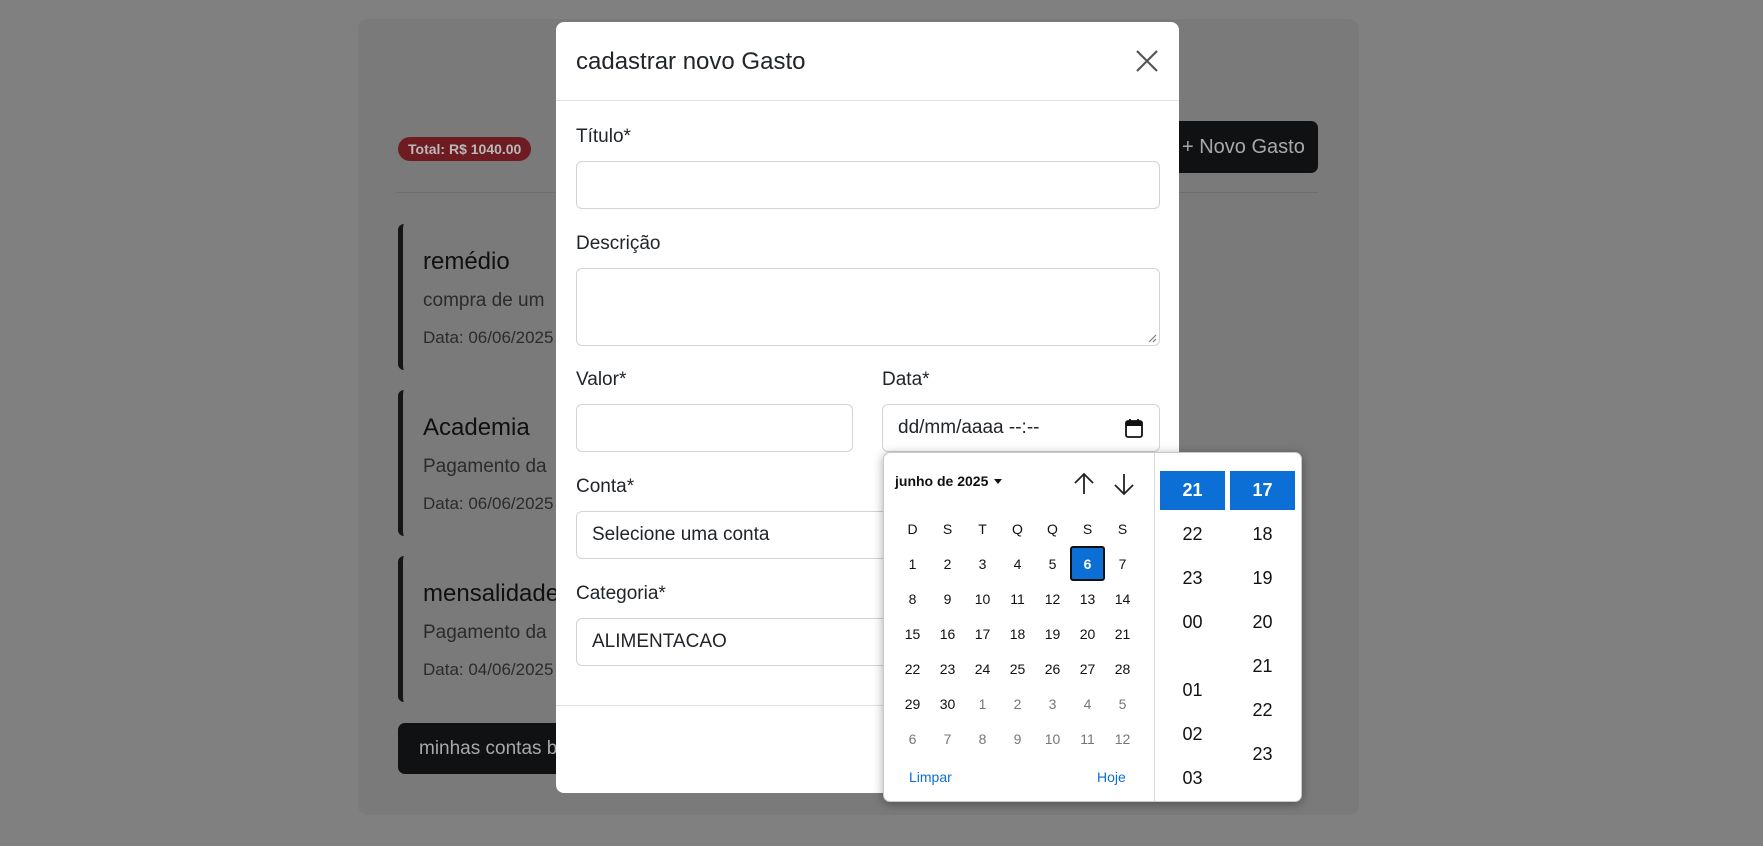 Image resolution: width=1763 pixels, height=846 pixels. What do you see at coordinates (1087, 563) in the screenshot?
I see `calendar-day-selected: 6` at bounding box center [1087, 563].